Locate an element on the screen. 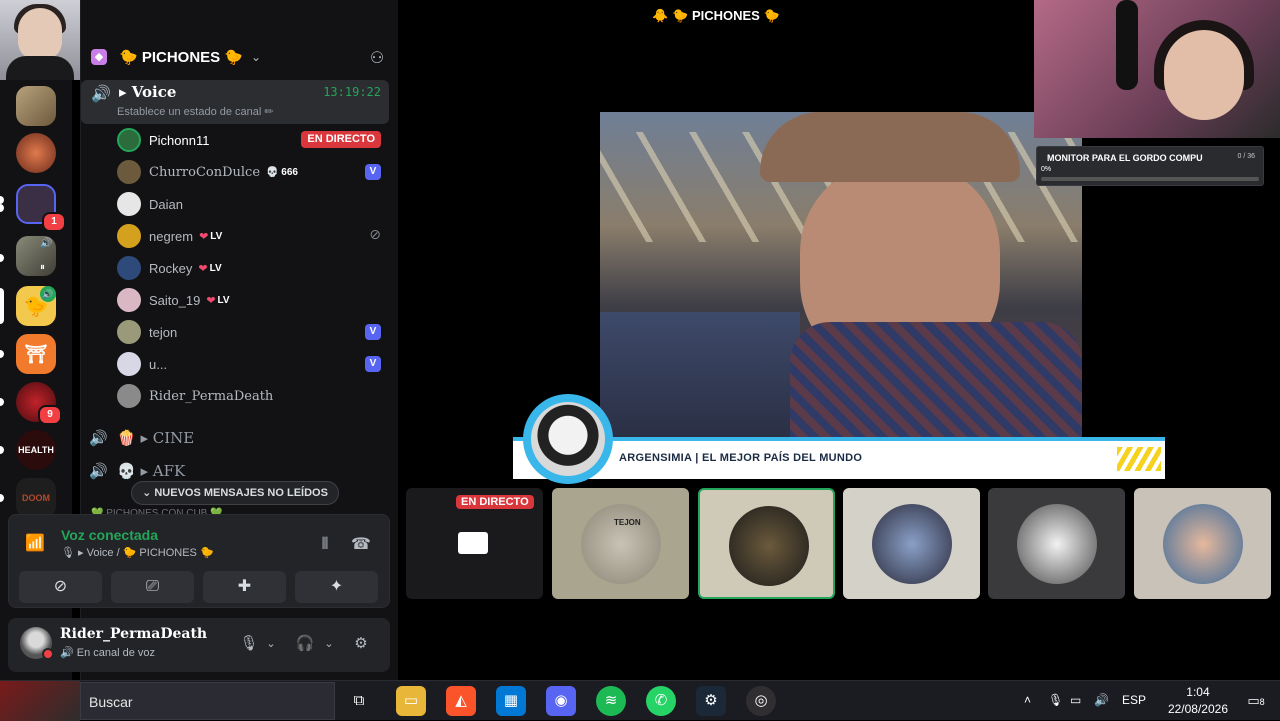 The image size is (1280, 721). headphones-icon: 🎧 is located at coordinates (305, 644).